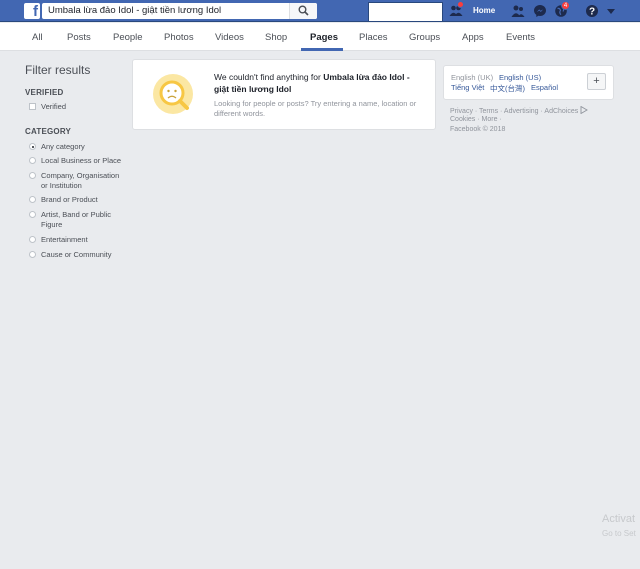 The width and height of the screenshot is (640, 569). What do you see at coordinates (79, 37) in the screenshot?
I see `tab-posts: Posts` at bounding box center [79, 37].